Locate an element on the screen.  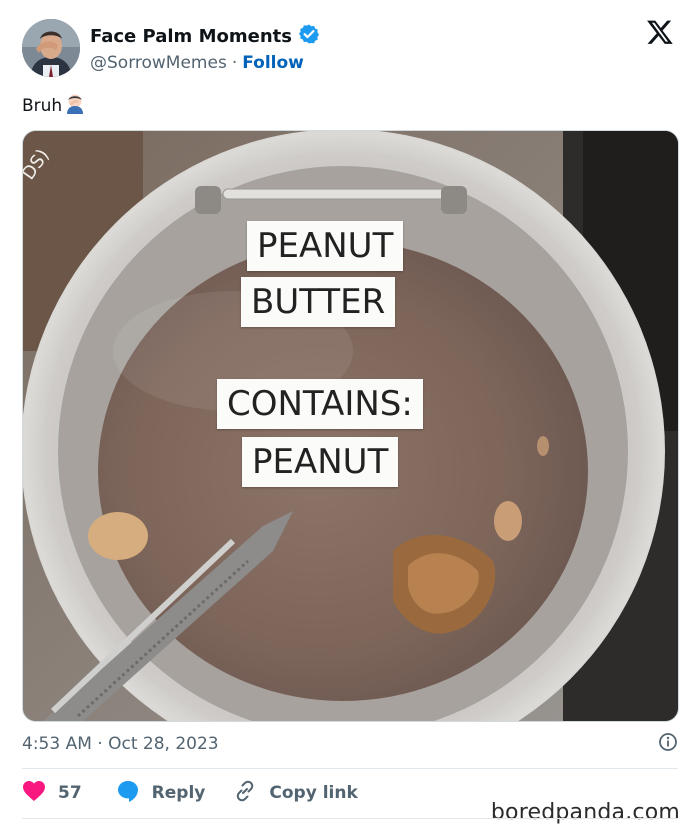
link-icon is located at coordinates (245, 793).